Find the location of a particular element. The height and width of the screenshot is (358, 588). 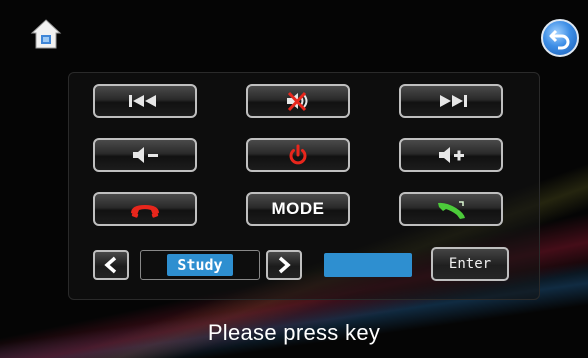

mode-button: MODE is located at coordinates (298, 209).